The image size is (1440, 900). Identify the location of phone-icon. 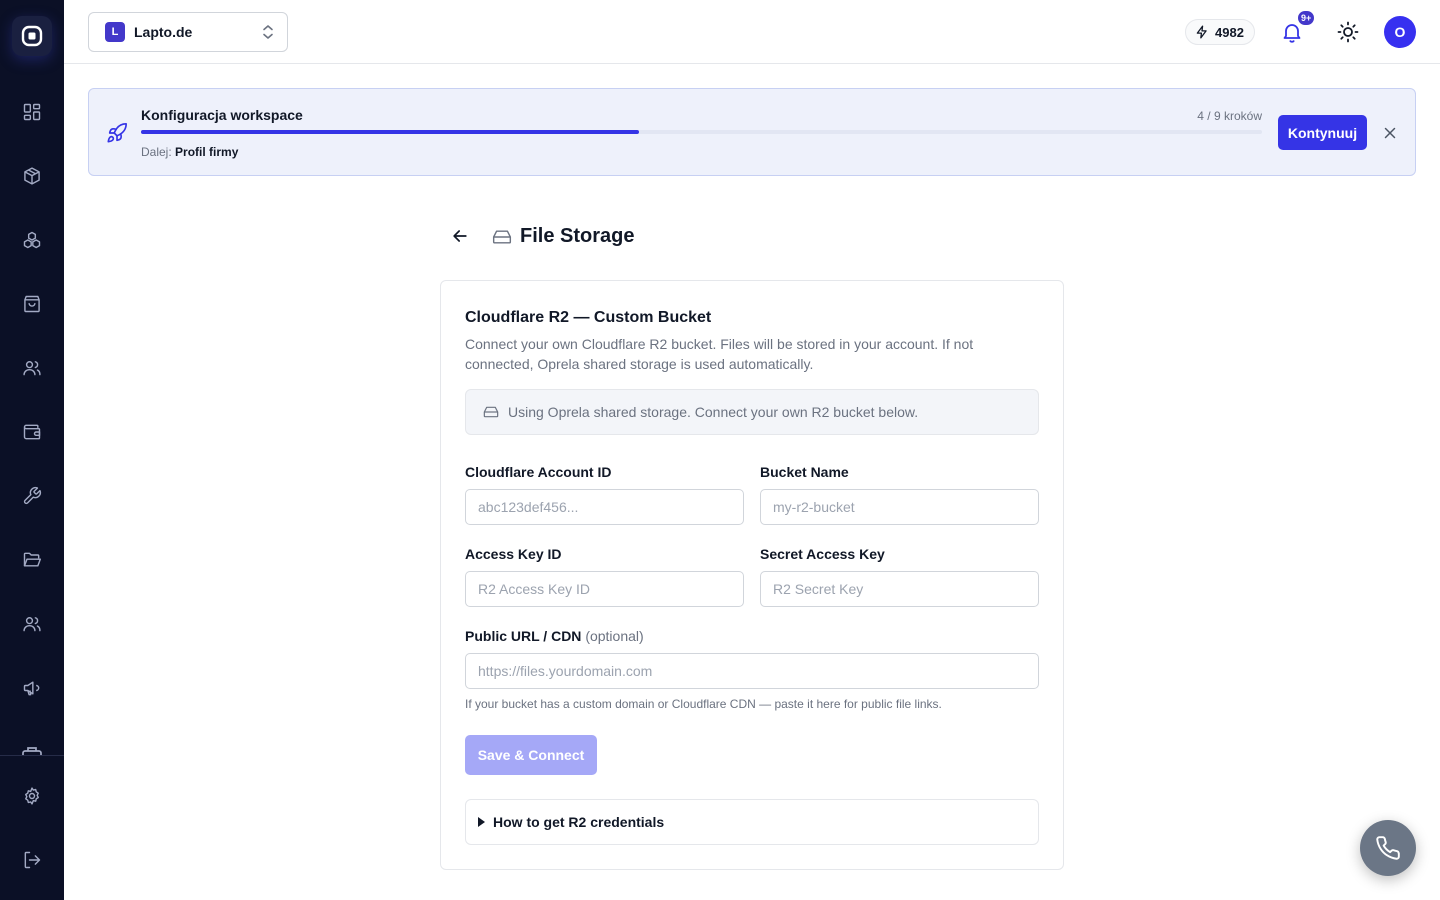
(1388, 848).